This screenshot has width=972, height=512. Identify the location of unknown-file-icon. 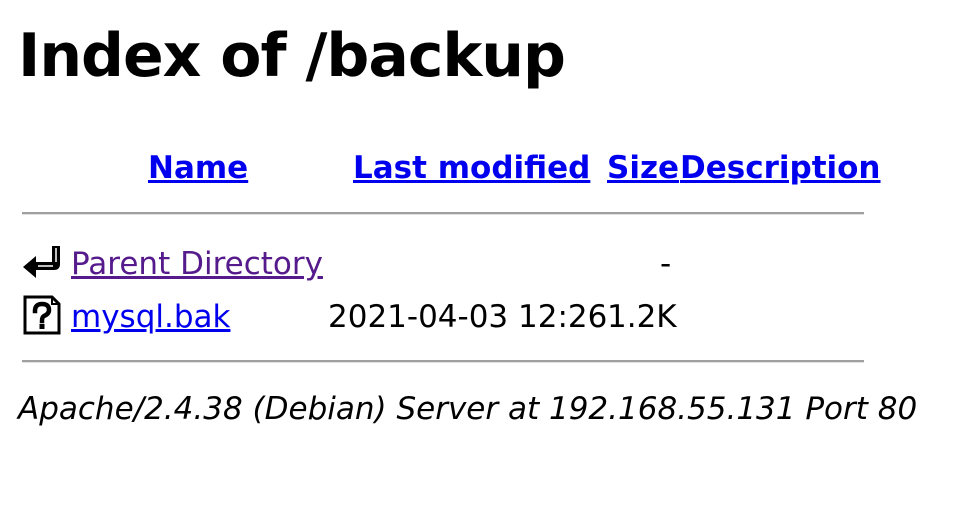
(42, 315).